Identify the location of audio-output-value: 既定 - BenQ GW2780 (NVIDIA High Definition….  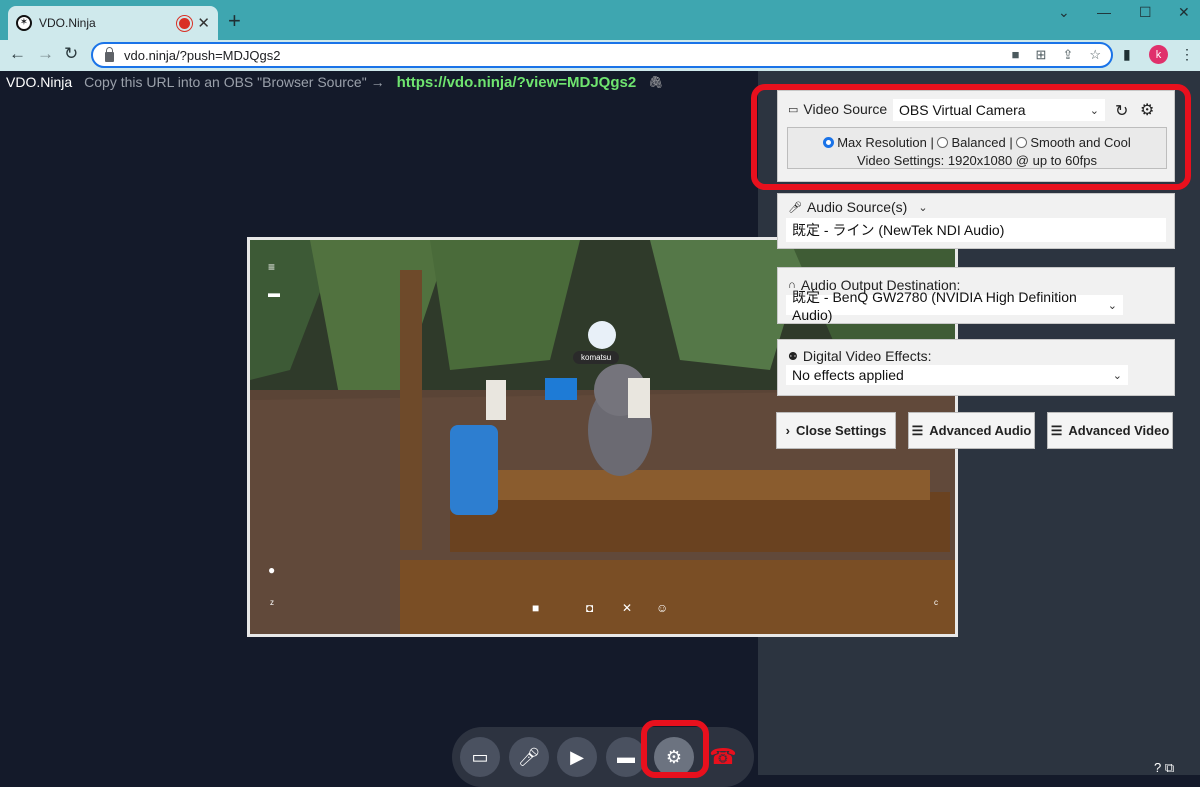
(934, 306).